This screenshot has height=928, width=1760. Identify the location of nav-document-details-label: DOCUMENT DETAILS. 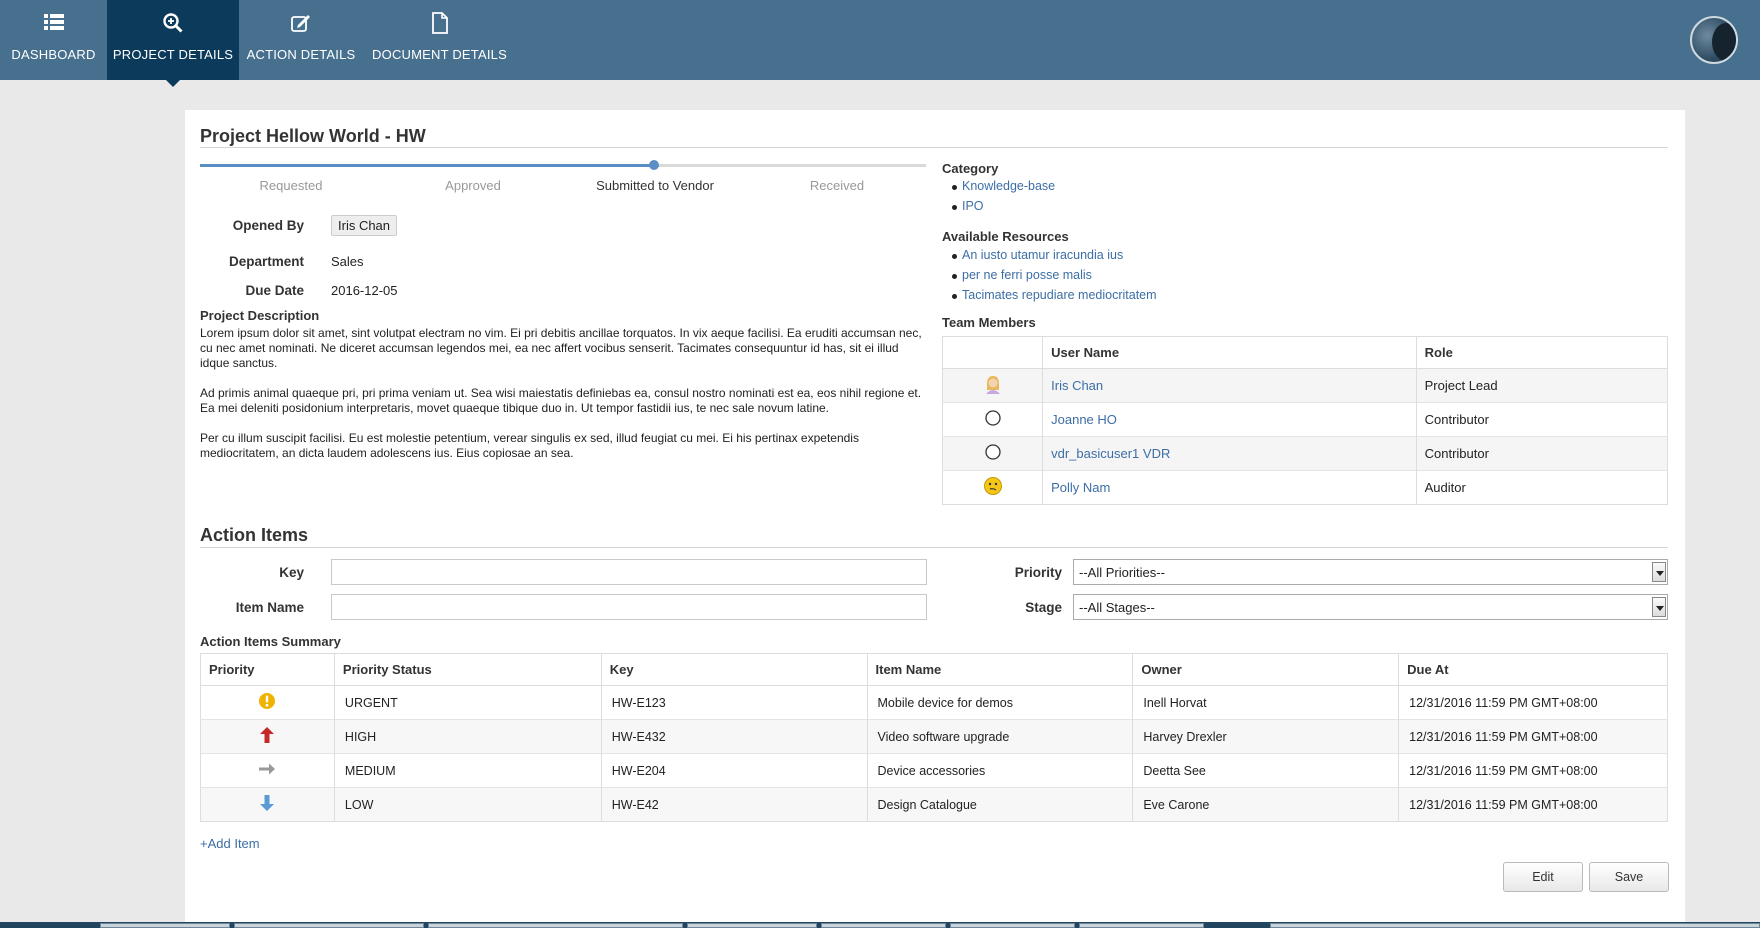
(439, 54).